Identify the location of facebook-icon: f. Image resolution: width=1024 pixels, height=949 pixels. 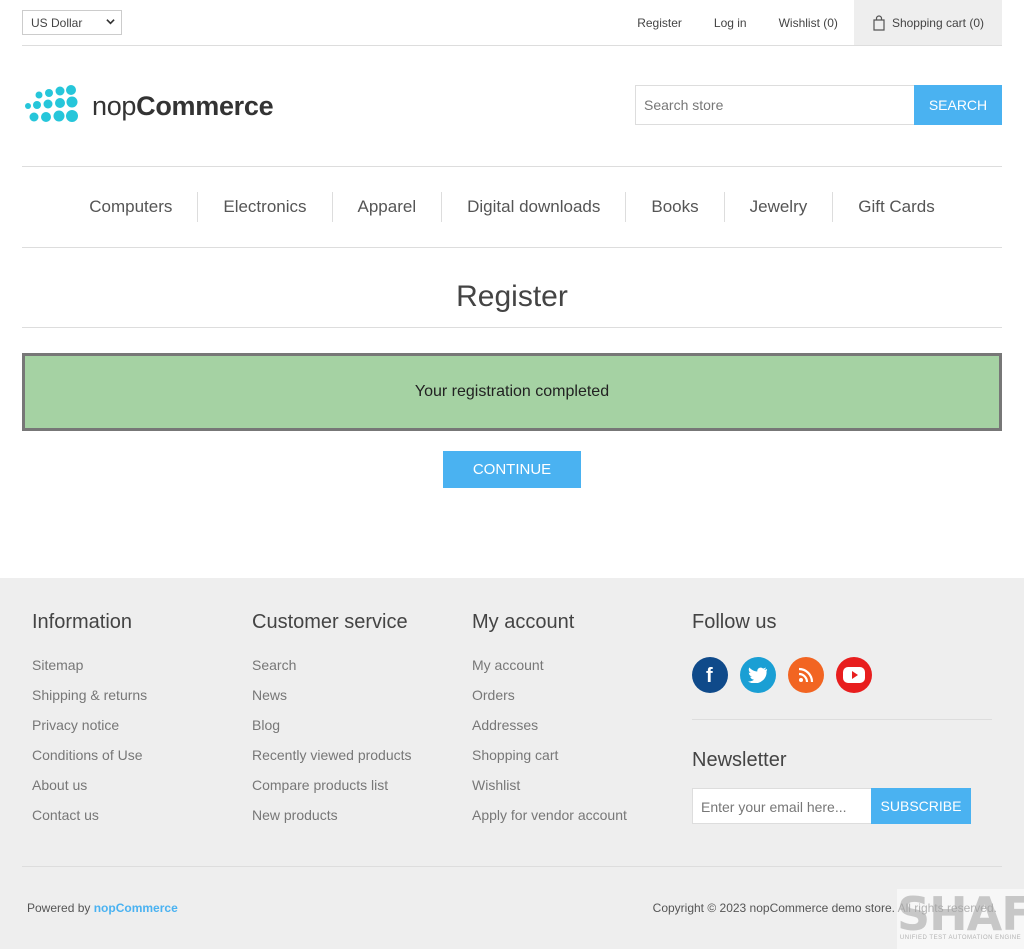
(710, 675).